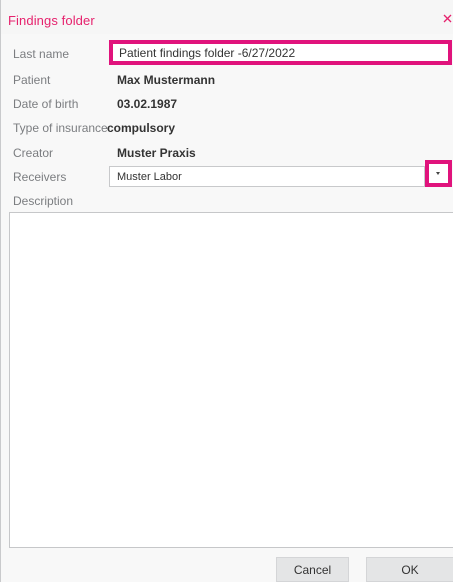 Image resolution: width=453 pixels, height=582 pixels. Describe the element at coordinates (267, 176) in the screenshot. I see `receivers-select: Muster Labor` at that location.